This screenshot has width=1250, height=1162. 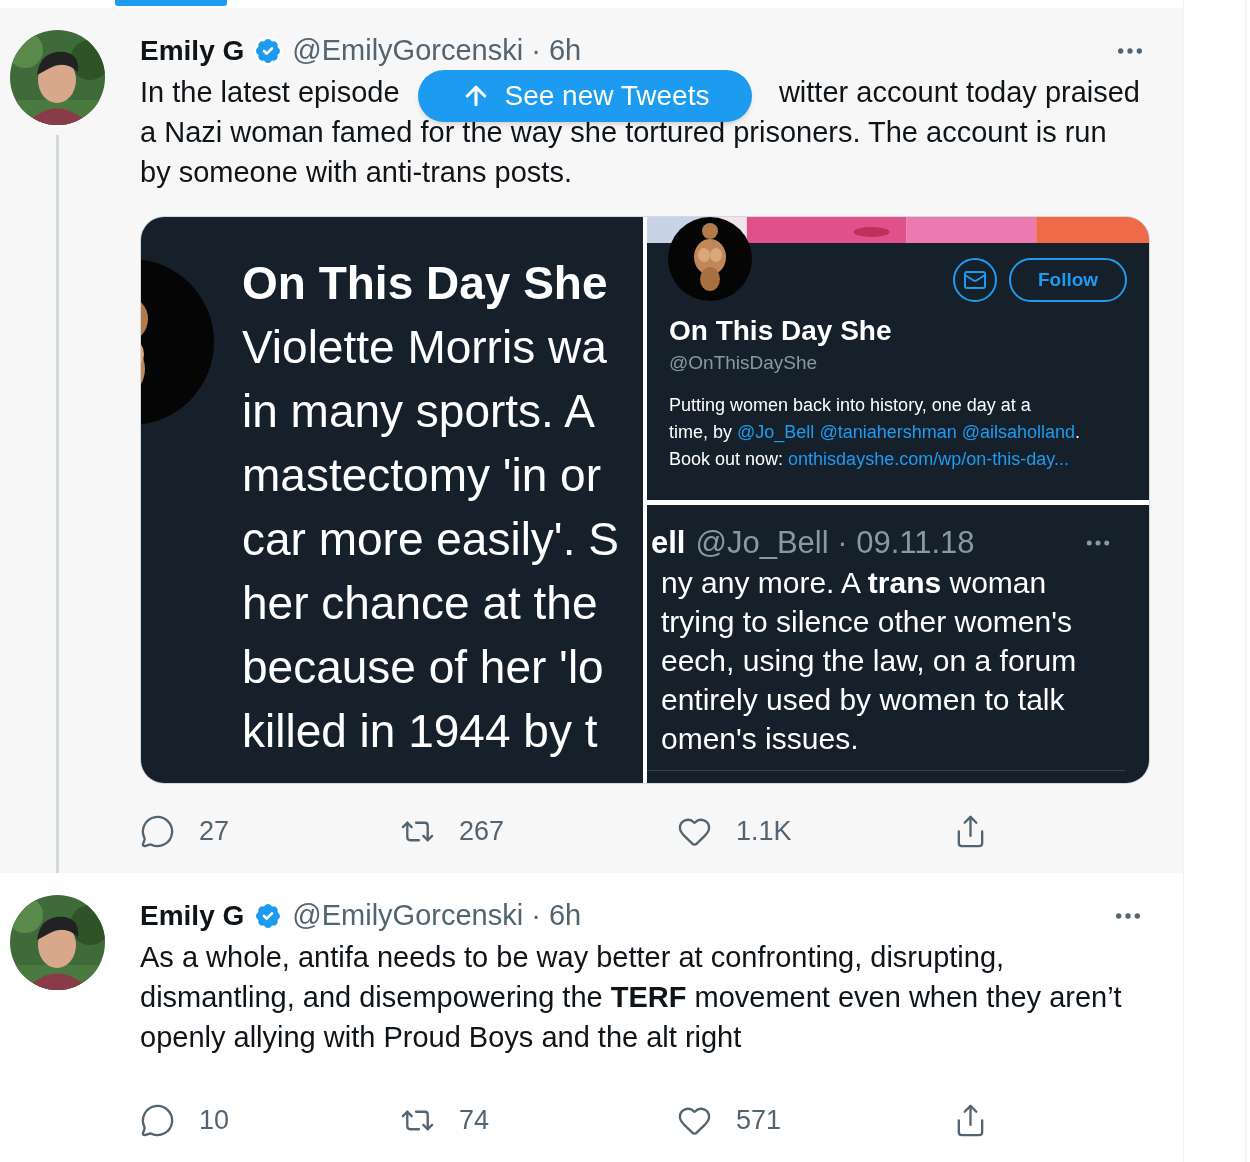 What do you see at coordinates (419, 411) in the screenshot?
I see `image-text-line: in many sports. A` at bounding box center [419, 411].